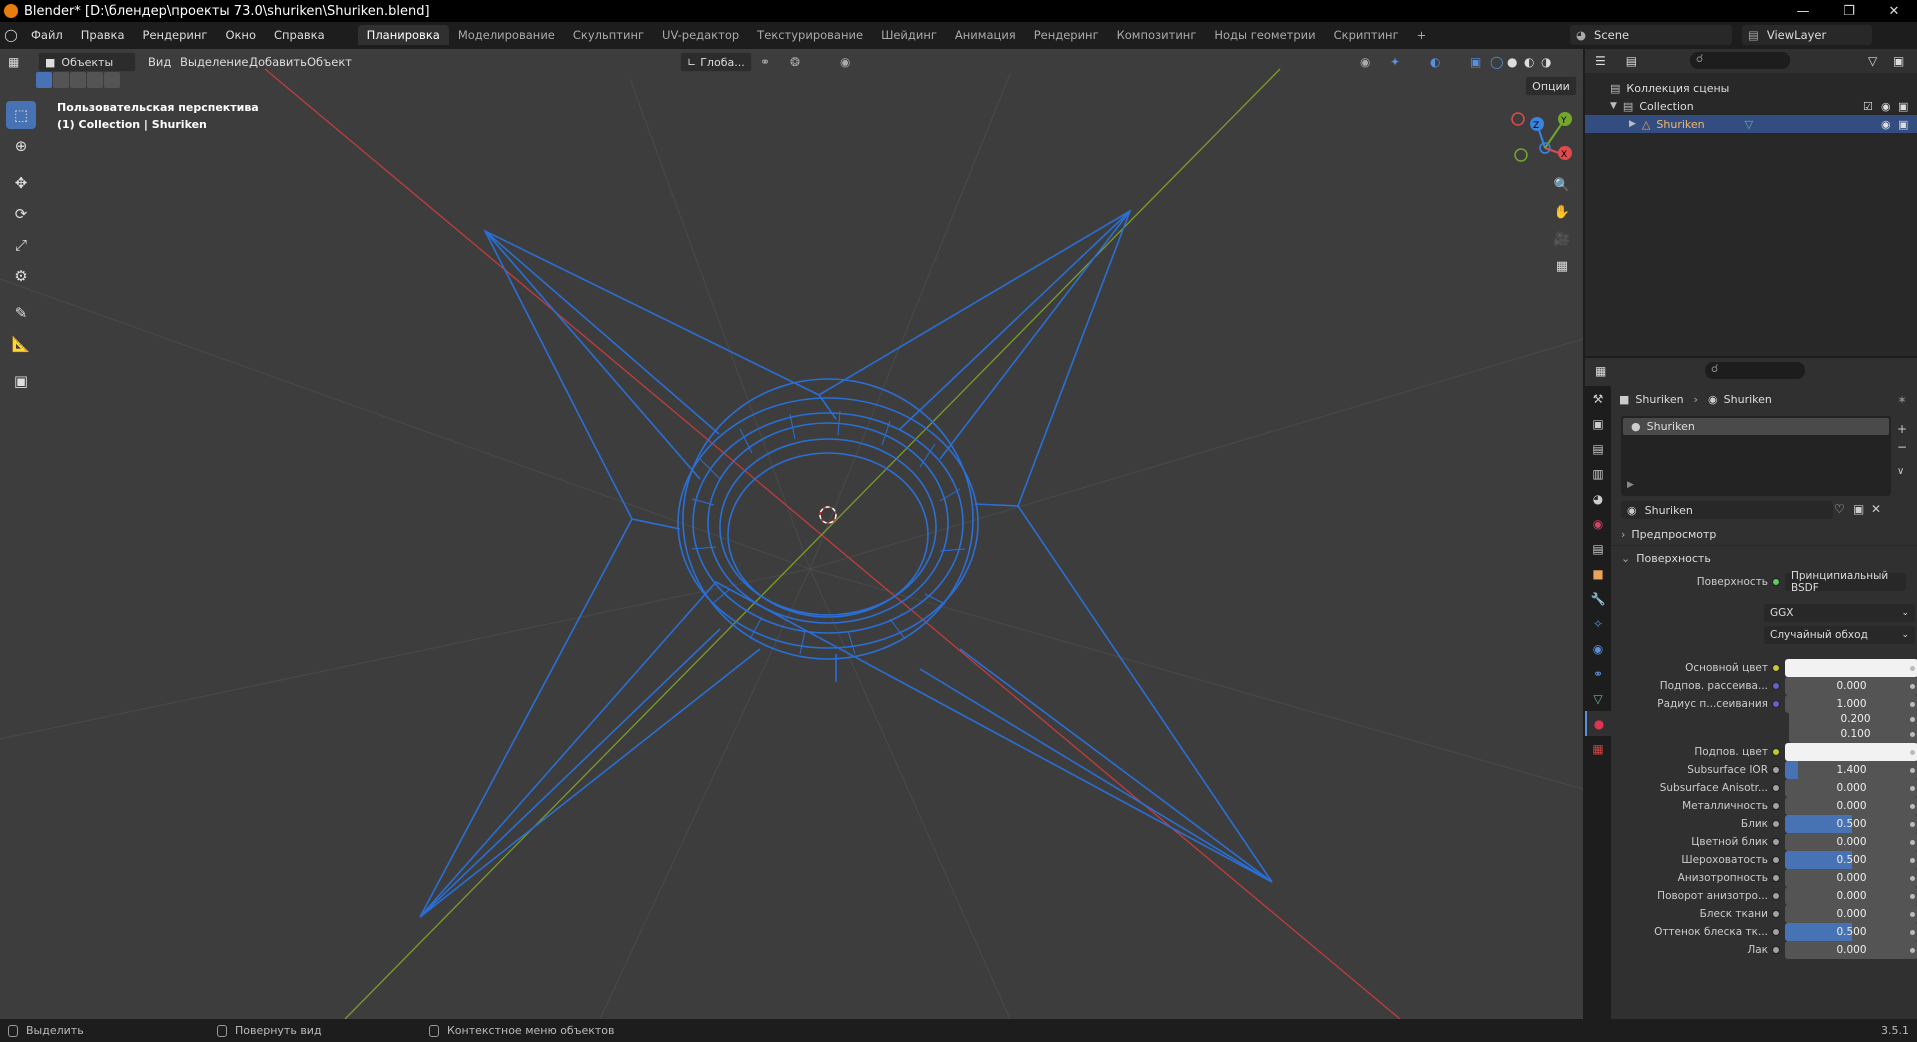 Image resolution: width=1917 pixels, height=1042 pixels. What do you see at coordinates (21, 245) in the screenshot?
I see `scale-icon: ⤢` at bounding box center [21, 245].